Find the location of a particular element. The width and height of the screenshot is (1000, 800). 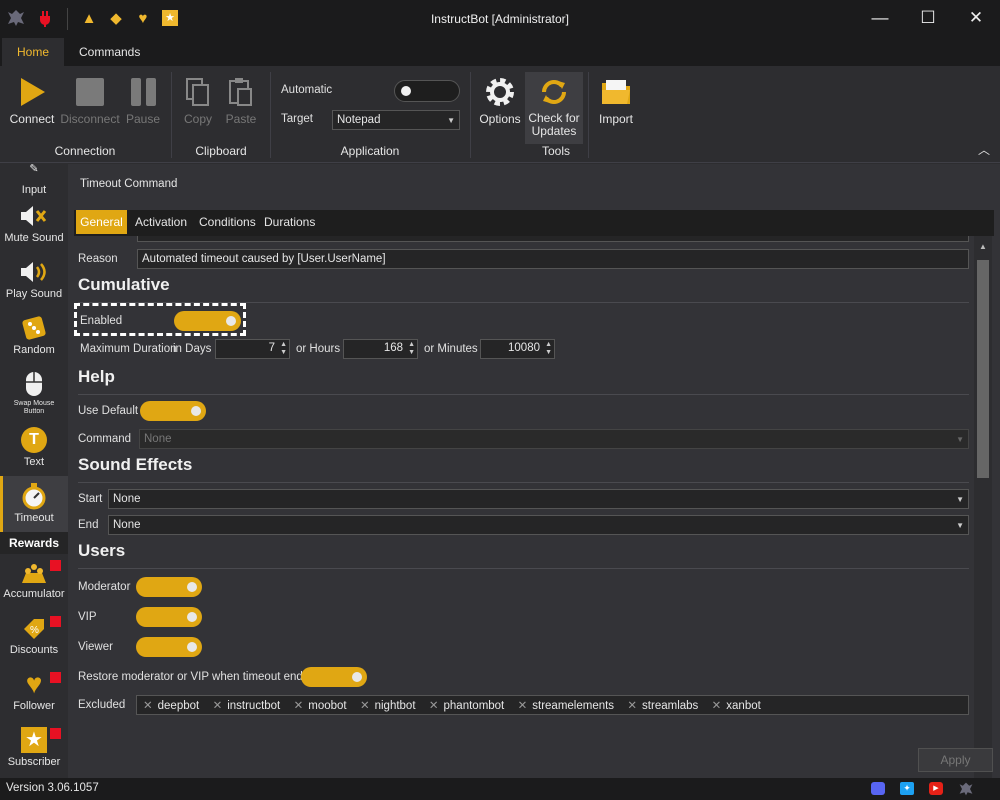

tab-commands: Commands is located at coordinates (109, 52).